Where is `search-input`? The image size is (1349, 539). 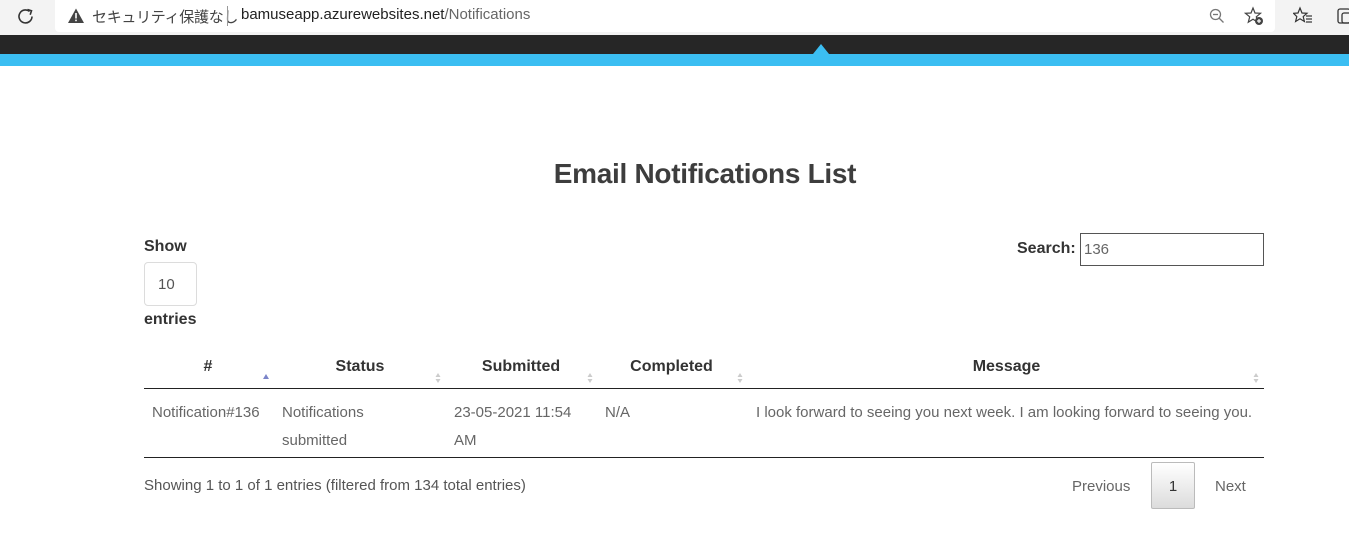 search-input is located at coordinates (1172, 249).